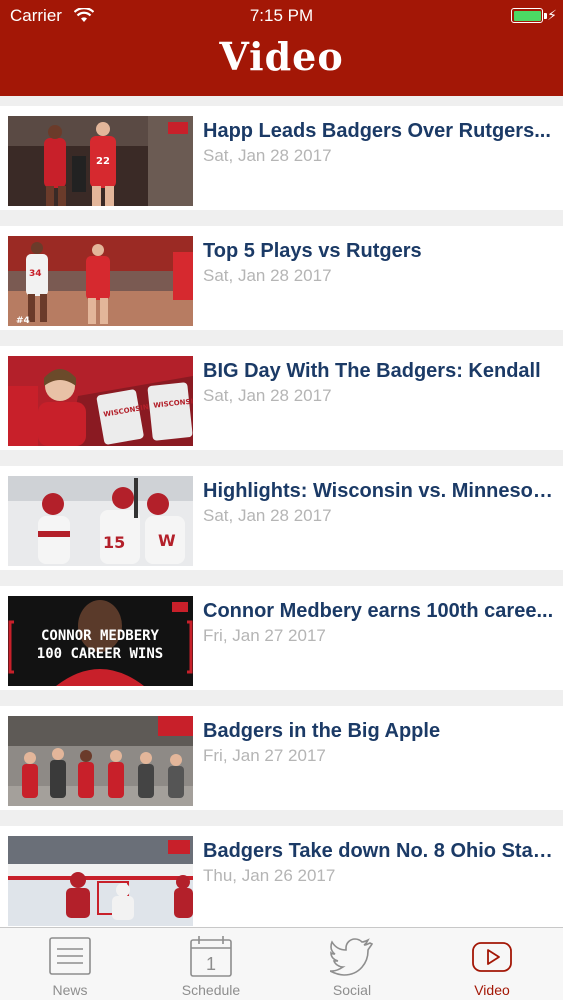 The image size is (563, 1000). Describe the element at coordinates (352, 990) in the screenshot. I see `tab-label: Social` at that location.